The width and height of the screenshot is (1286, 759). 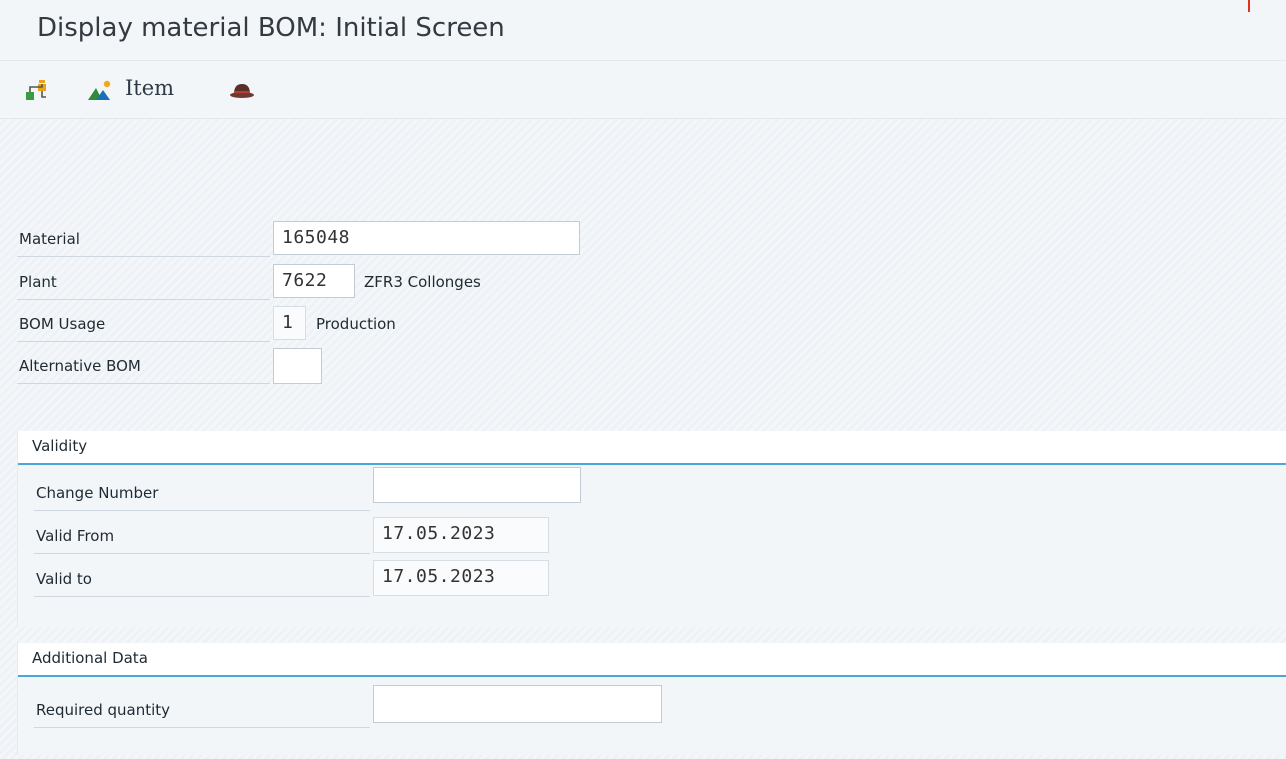 What do you see at coordinates (64, 579) in the screenshot?
I see `valid-to-label: Valid to` at bounding box center [64, 579].